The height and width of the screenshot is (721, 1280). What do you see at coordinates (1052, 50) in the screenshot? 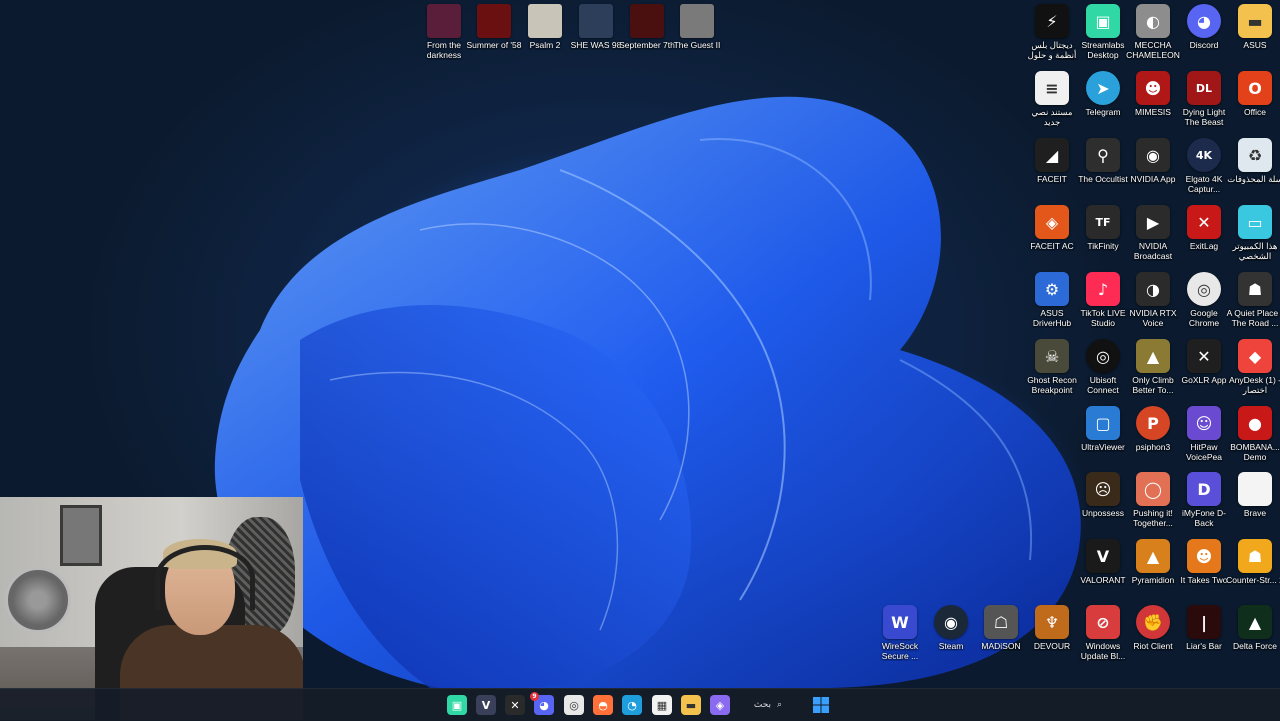
I see `desktop-shortcut-label: ديجتال بلس أنظمة و حلول` at bounding box center [1052, 50].